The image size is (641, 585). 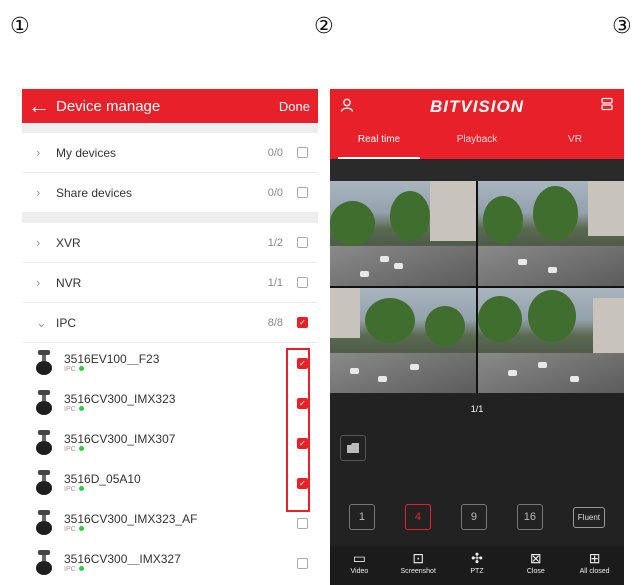 I want to click on control-area, so click(x=477, y=461).